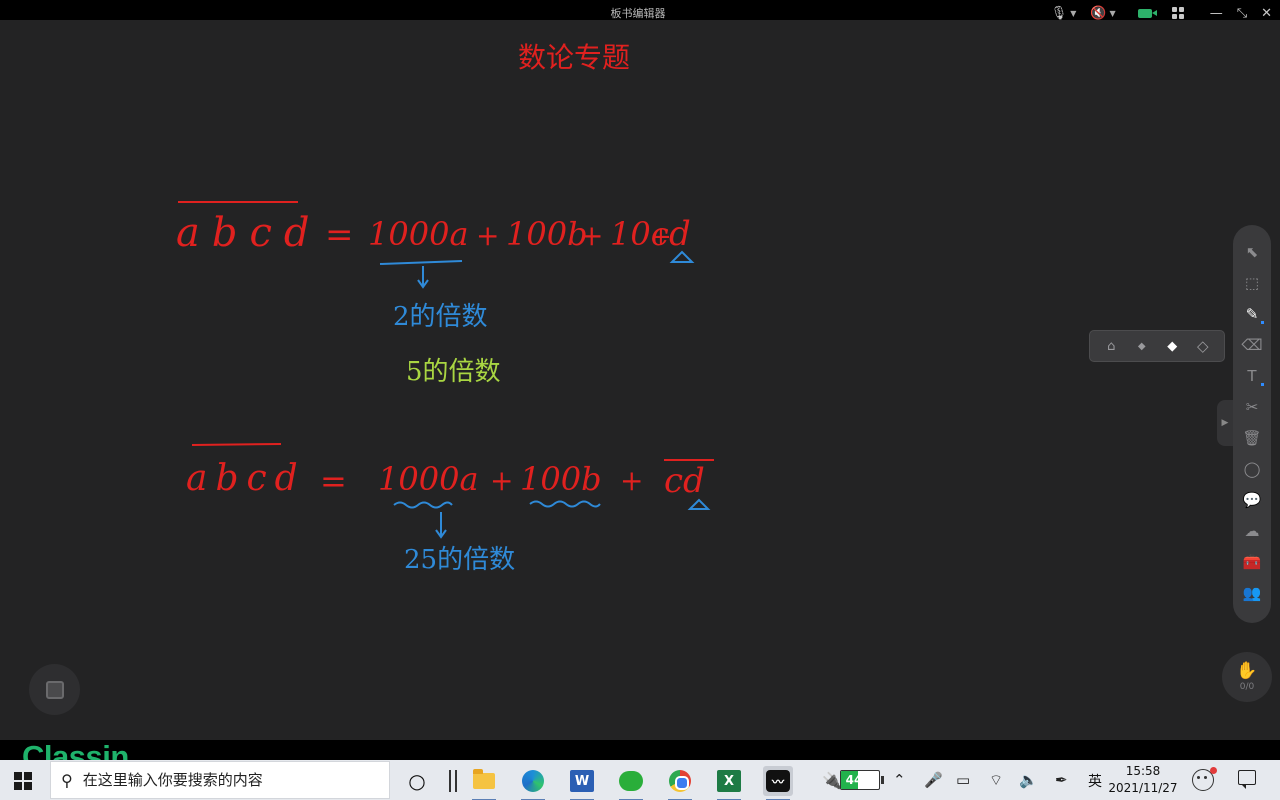 The image size is (1280, 800). I want to click on trash-tool-icon: 🗑, so click(1252, 438).